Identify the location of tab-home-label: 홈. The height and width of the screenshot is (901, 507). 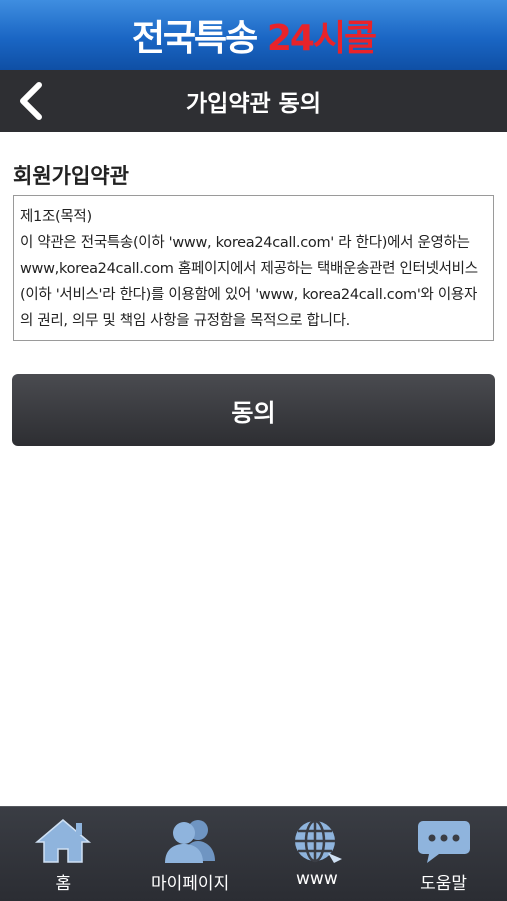
(63, 884).